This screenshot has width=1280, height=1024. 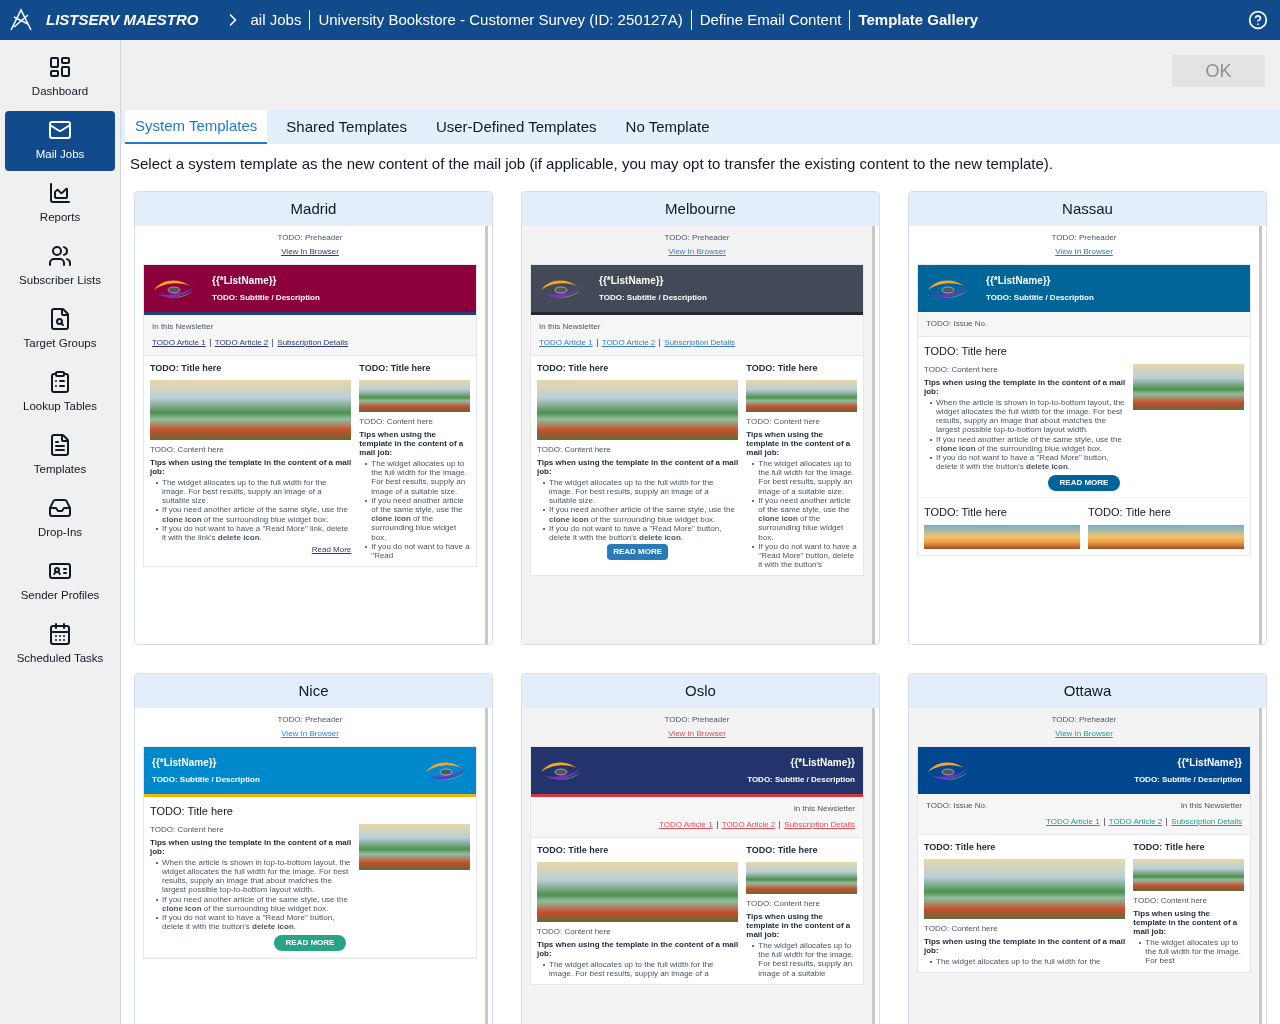 What do you see at coordinates (1087, 690) in the screenshot?
I see `template-name: Ottawa` at bounding box center [1087, 690].